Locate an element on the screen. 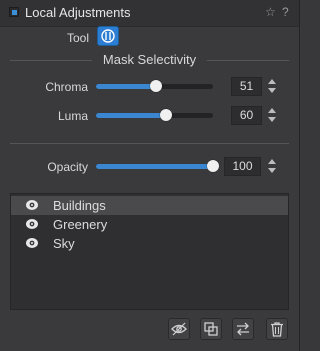 The height and width of the screenshot is (351, 320). enable-checkbox is located at coordinates (14, 12).